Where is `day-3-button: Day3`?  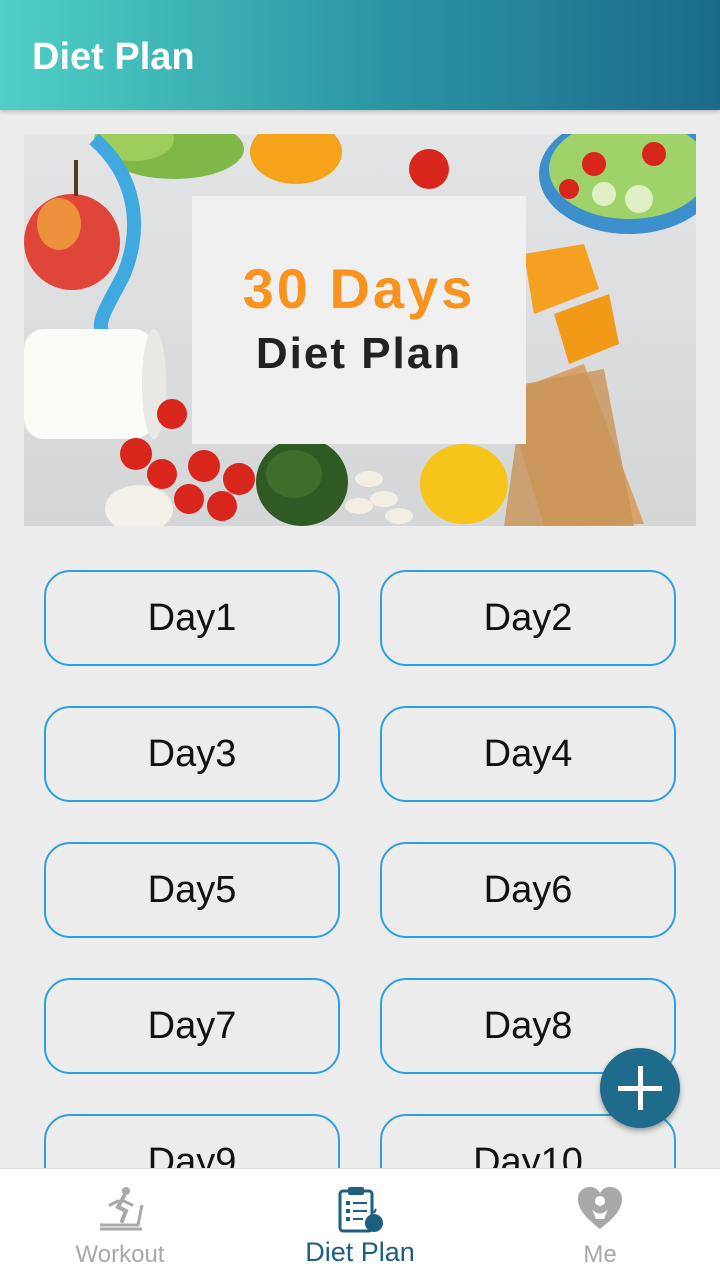 day-3-button: Day3 is located at coordinates (192, 754).